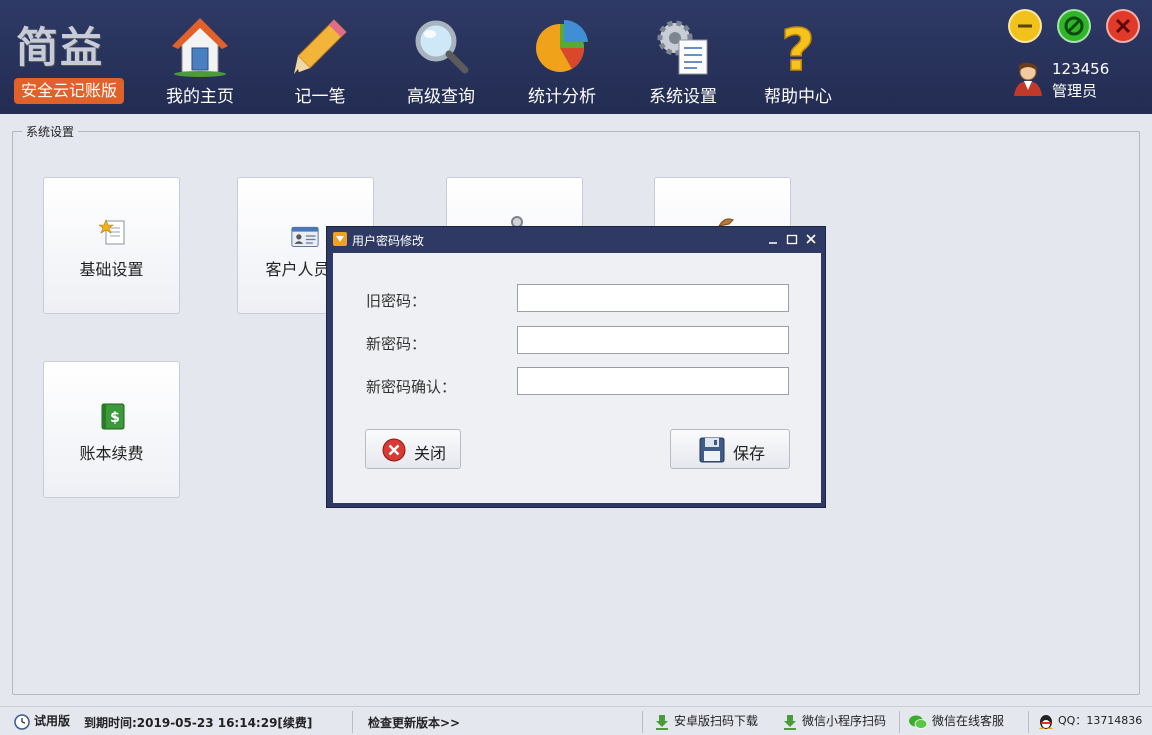 The image size is (1152, 735). I want to click on nav-search: 高级查询, so click(441, 60).